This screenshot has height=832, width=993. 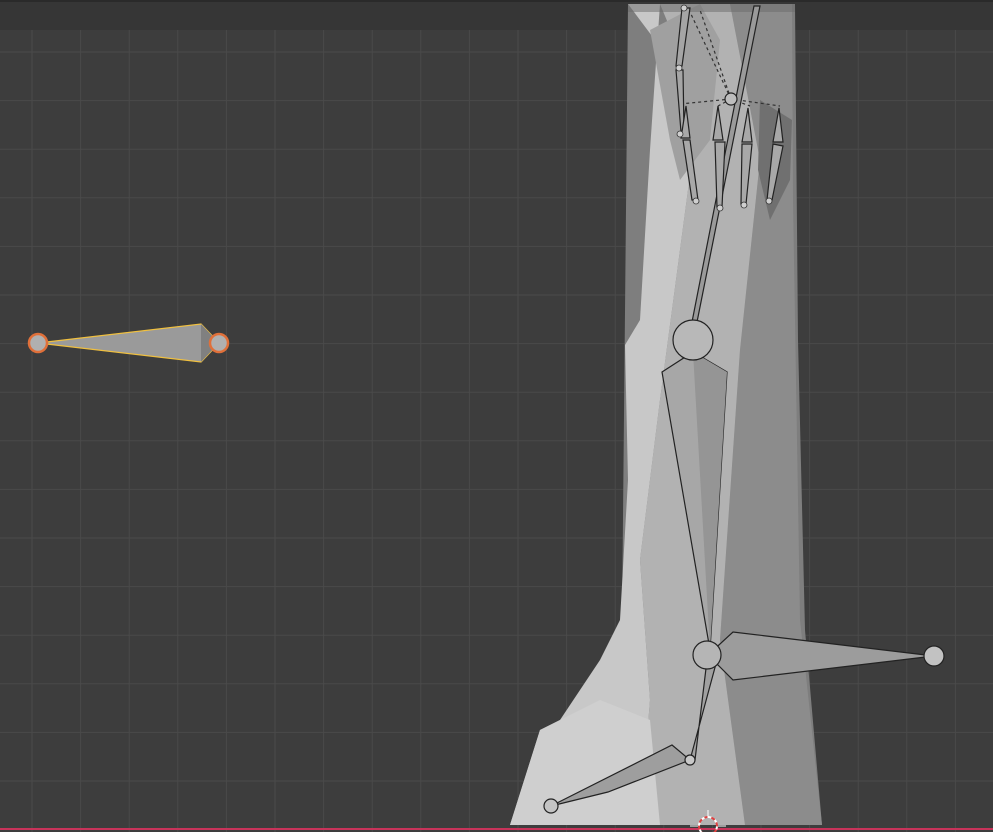 What do you see at coordinates (219, 343) in the screenshot?
I see `selected-bone-tail` at bounding box center [219, 343].